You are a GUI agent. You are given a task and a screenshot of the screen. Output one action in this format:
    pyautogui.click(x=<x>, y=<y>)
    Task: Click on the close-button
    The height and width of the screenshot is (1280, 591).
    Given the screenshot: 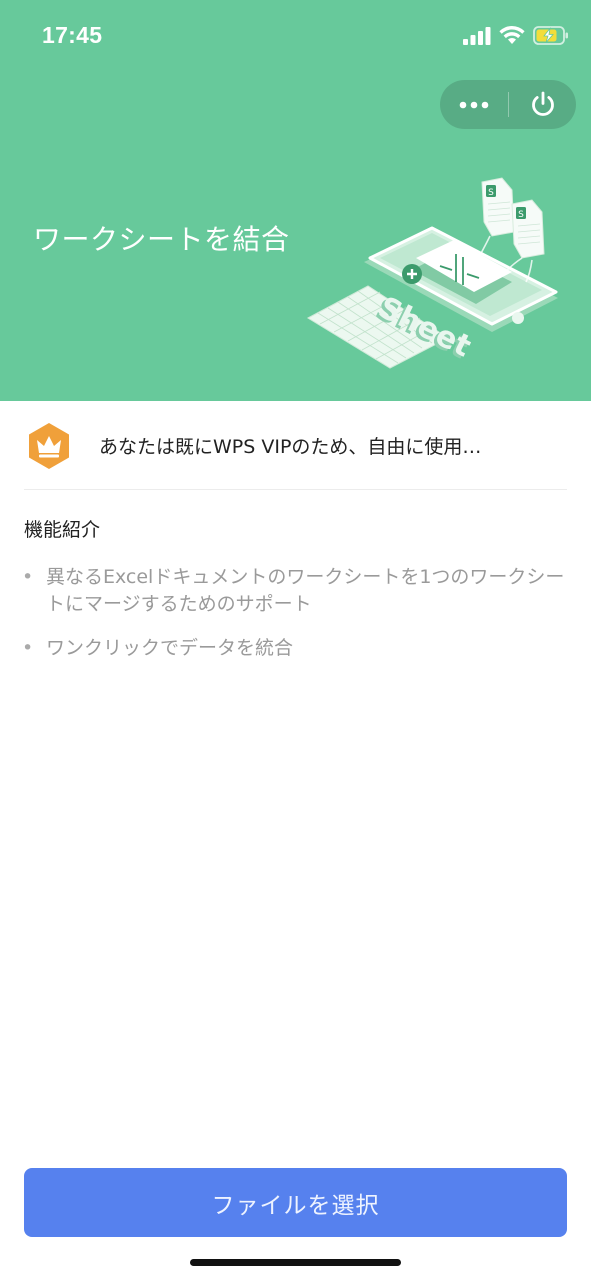 What is the action you would take?
    pyautogui.click(x=542, y=104)
    